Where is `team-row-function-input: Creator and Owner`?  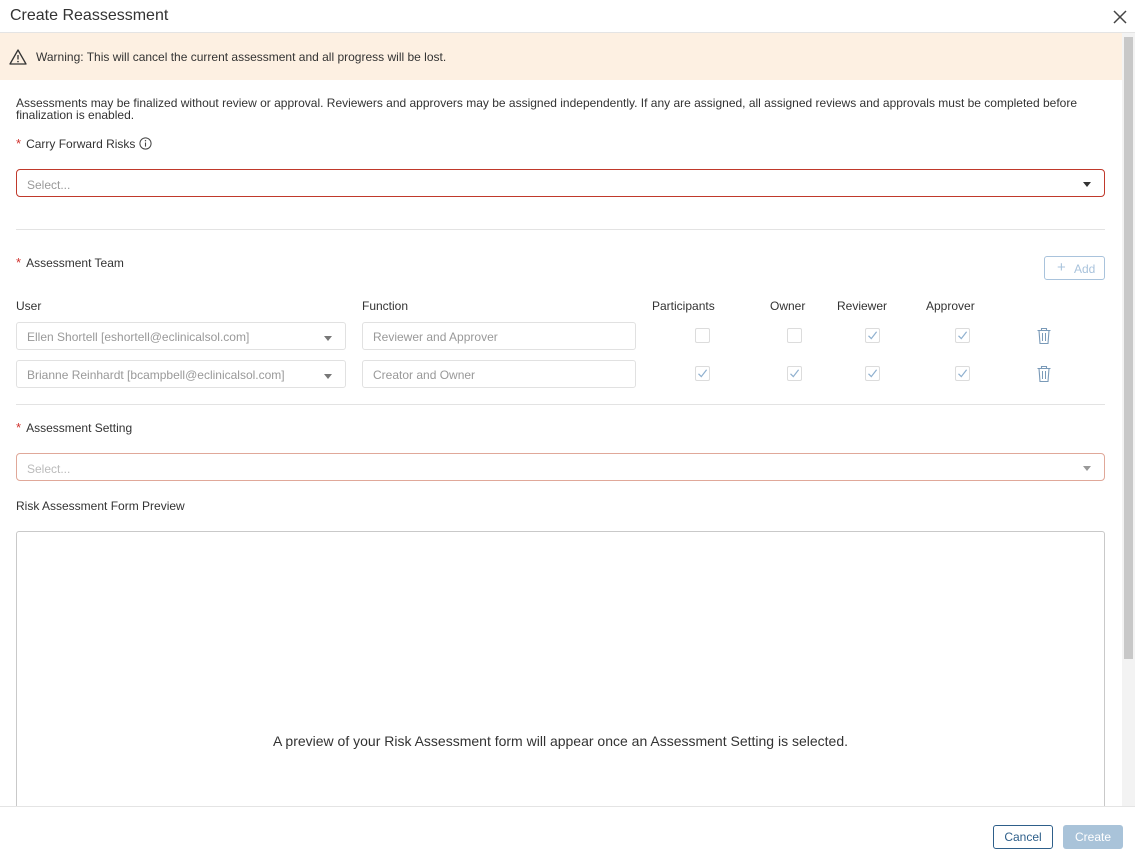
team-row-function-input: Creator and Owner is located at coordinates (499, 374).